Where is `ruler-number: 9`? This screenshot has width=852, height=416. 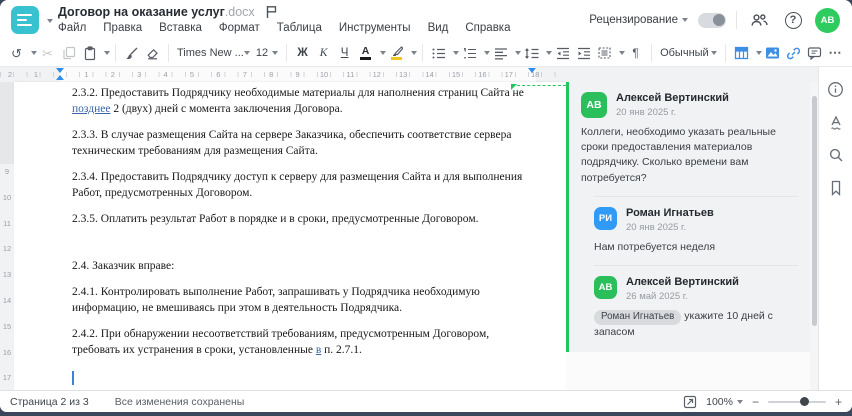 ruler-number: 9 is located at coordinates (297, 74).